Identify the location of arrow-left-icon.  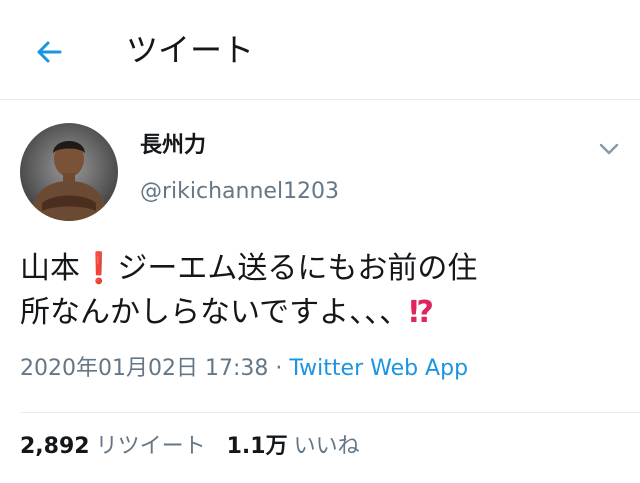
(49, 52).